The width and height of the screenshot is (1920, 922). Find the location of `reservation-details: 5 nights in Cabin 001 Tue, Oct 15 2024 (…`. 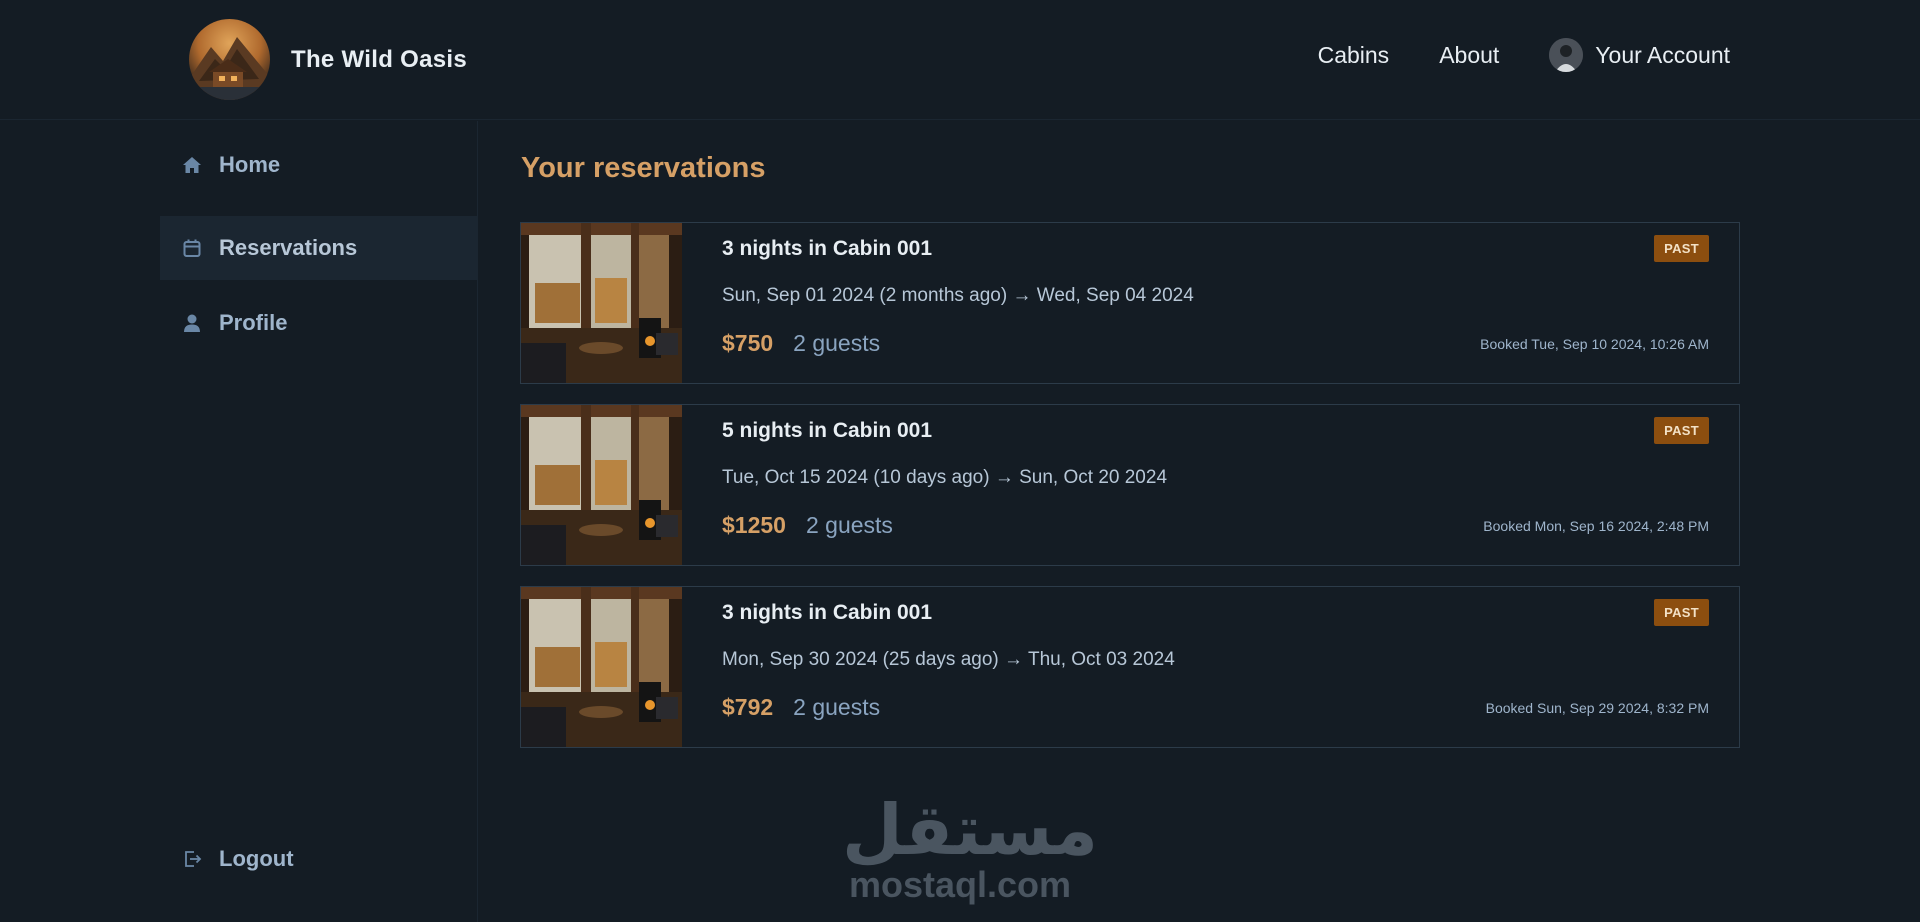

reservation-details: 5 nights in Cabin 001 Tue, Oct 15 2024 (… is located at coordinates (1210, 485).